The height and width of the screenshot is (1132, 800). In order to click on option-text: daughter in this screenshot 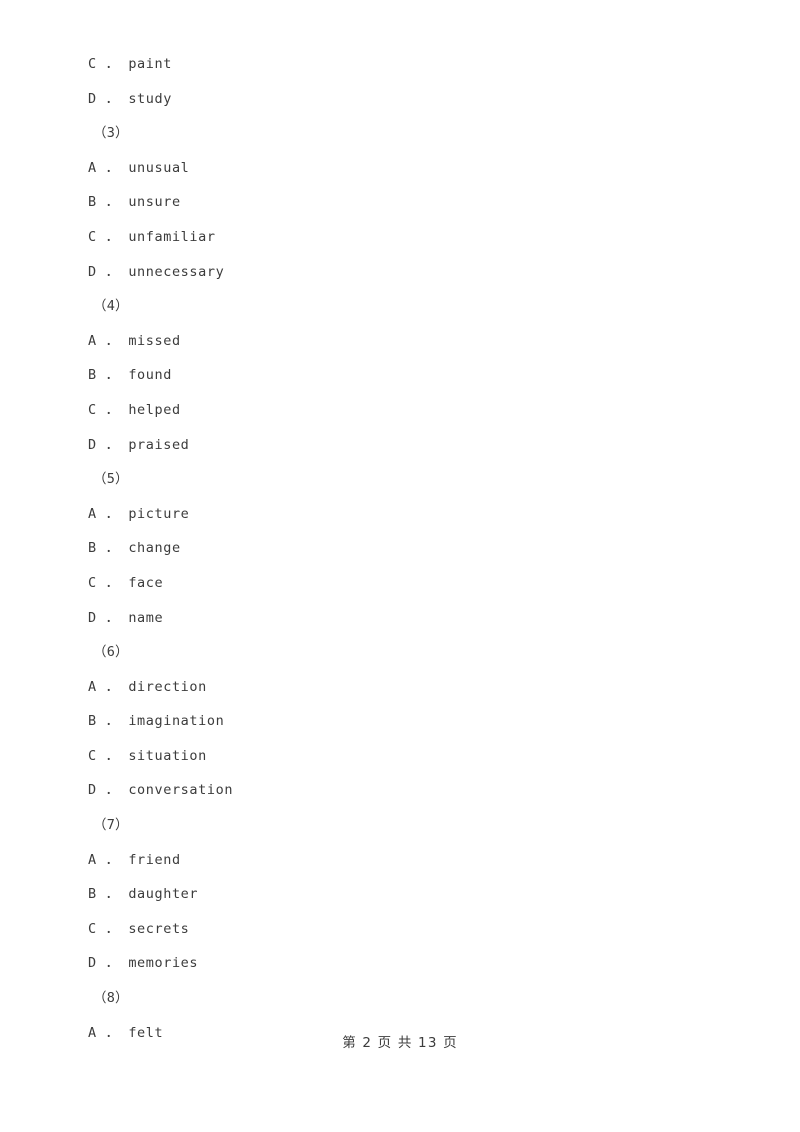, I will do `click(163, 894)`.